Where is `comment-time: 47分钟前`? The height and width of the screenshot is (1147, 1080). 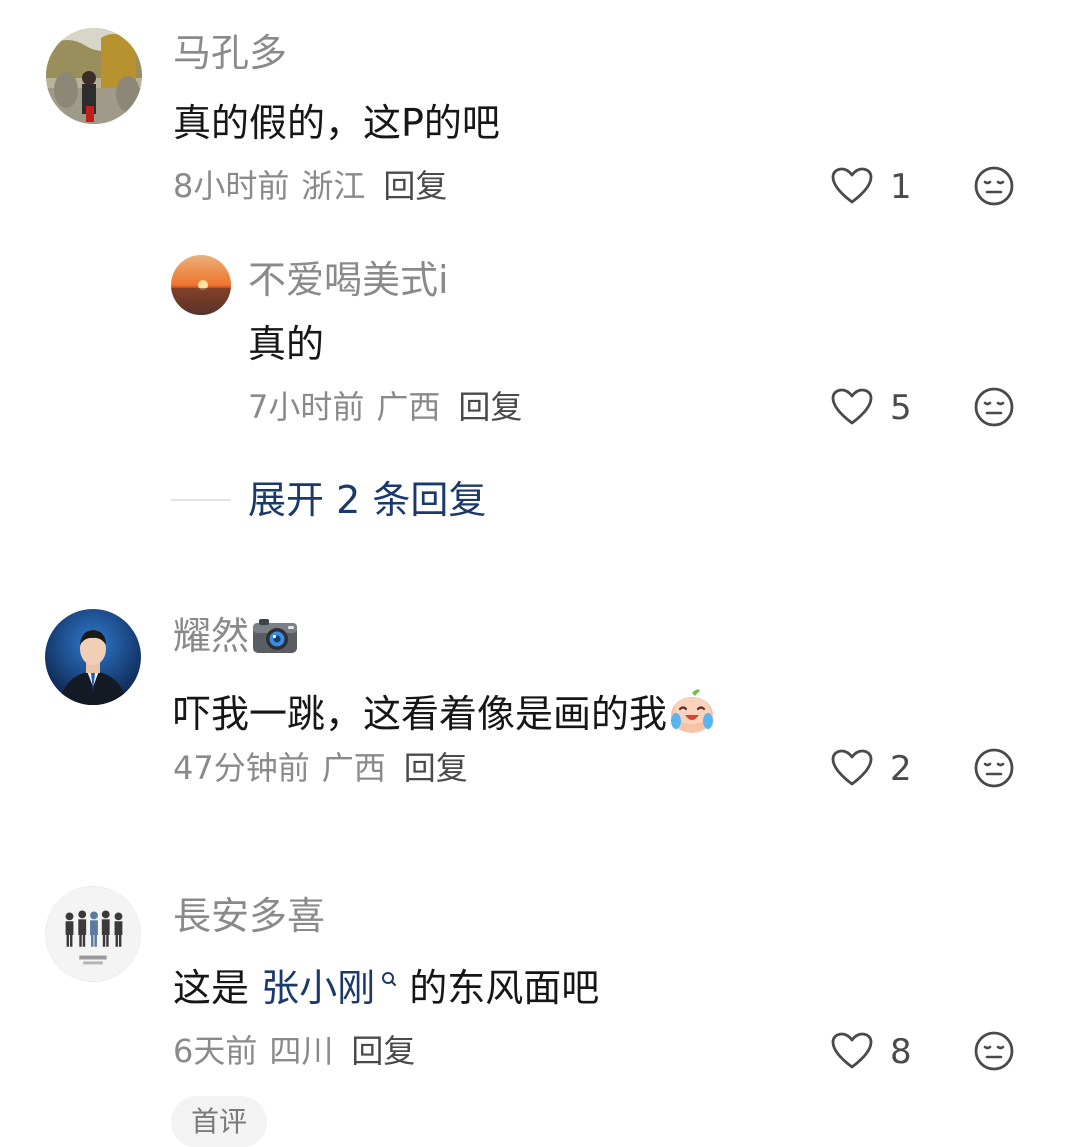 comment-time: 47分钟前 is located at coordinates (241, 768).